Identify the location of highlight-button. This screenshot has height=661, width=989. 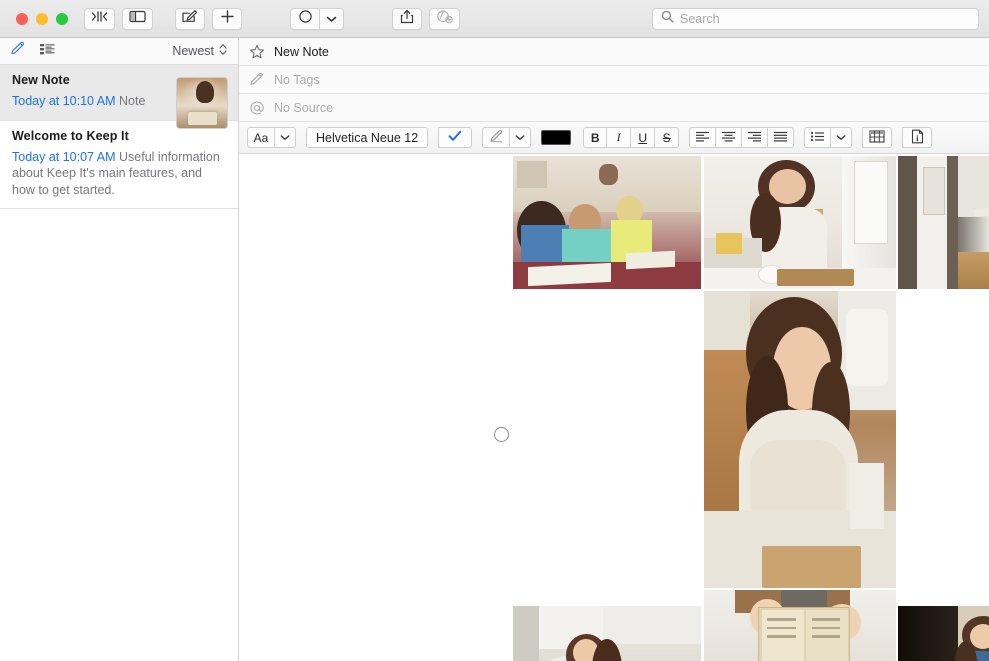
(496, 137).